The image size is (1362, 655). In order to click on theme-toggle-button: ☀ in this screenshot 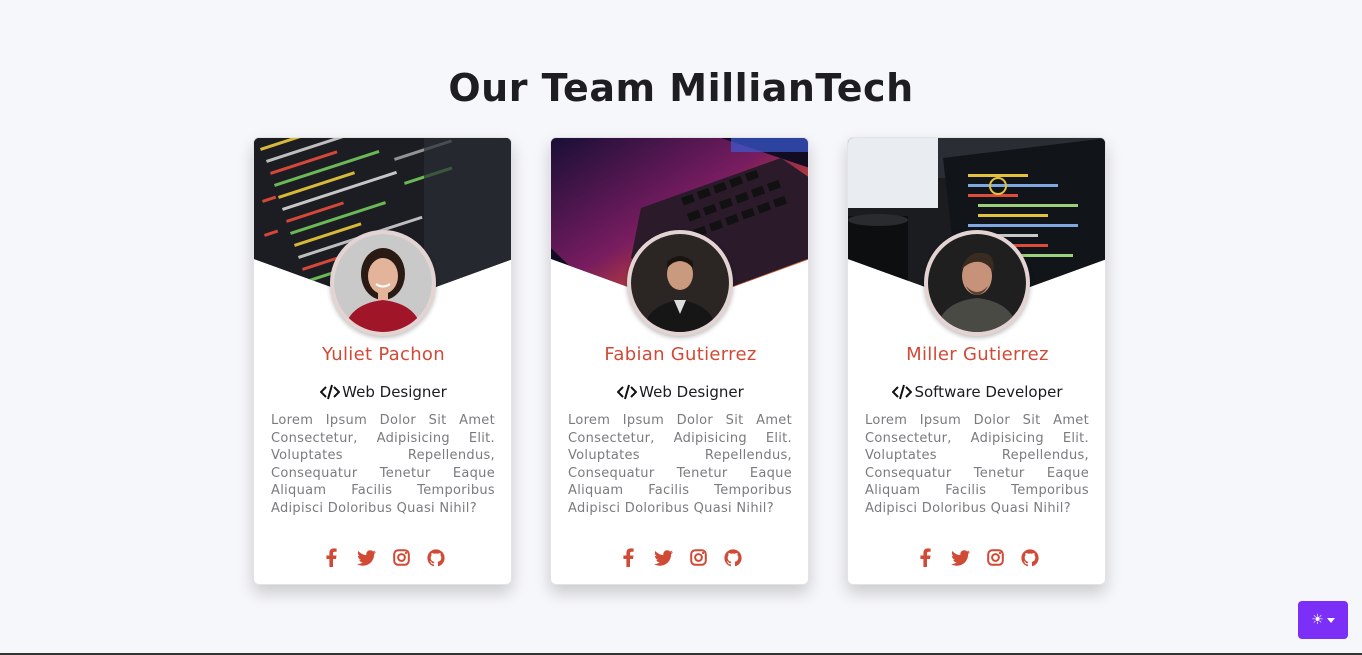, I will do `click(1323, 620)`.